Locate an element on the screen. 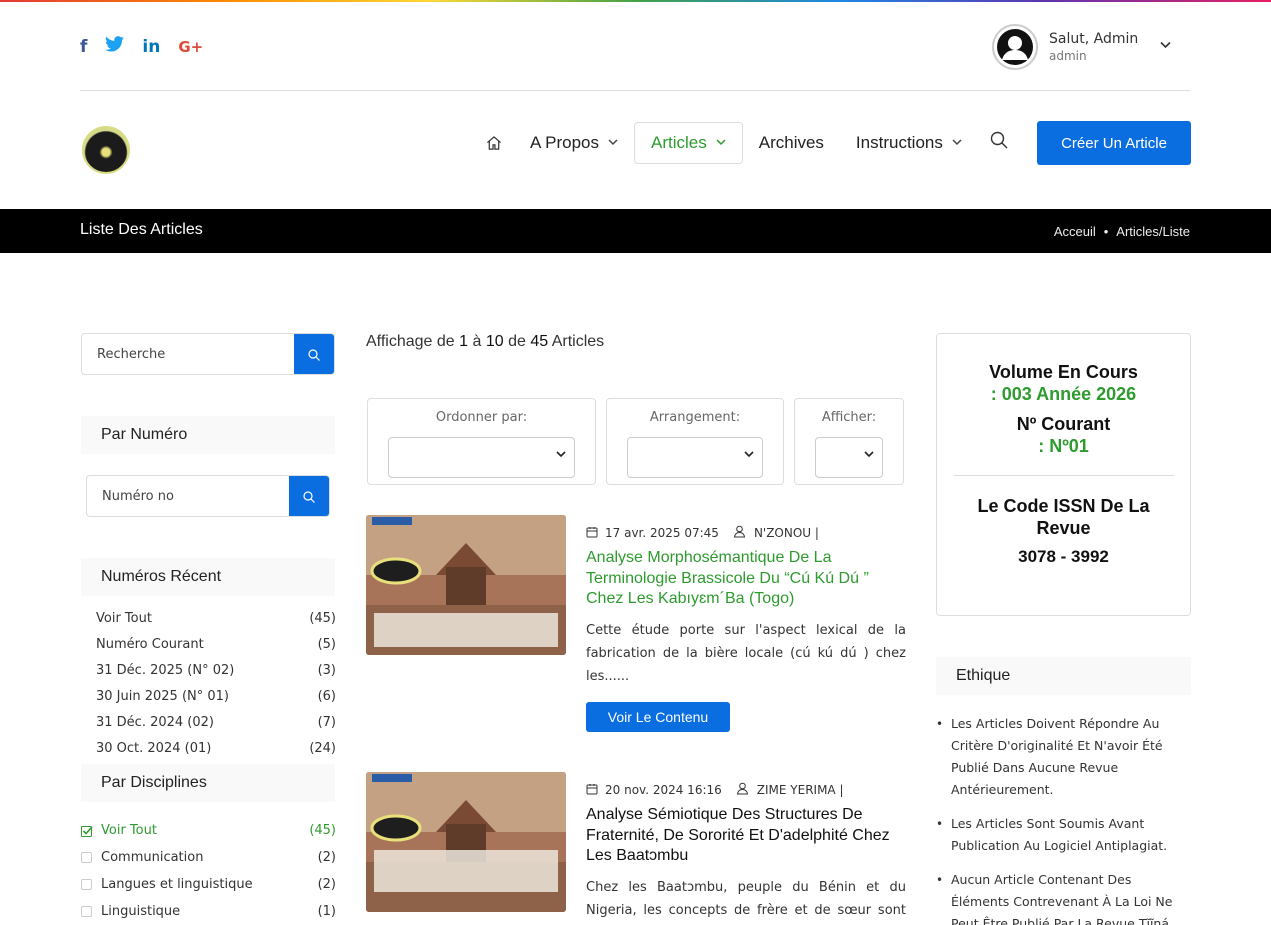 The height and width of the screenshot is (925, 1271). nav-label: Archives is located at coordinates (791, 142).